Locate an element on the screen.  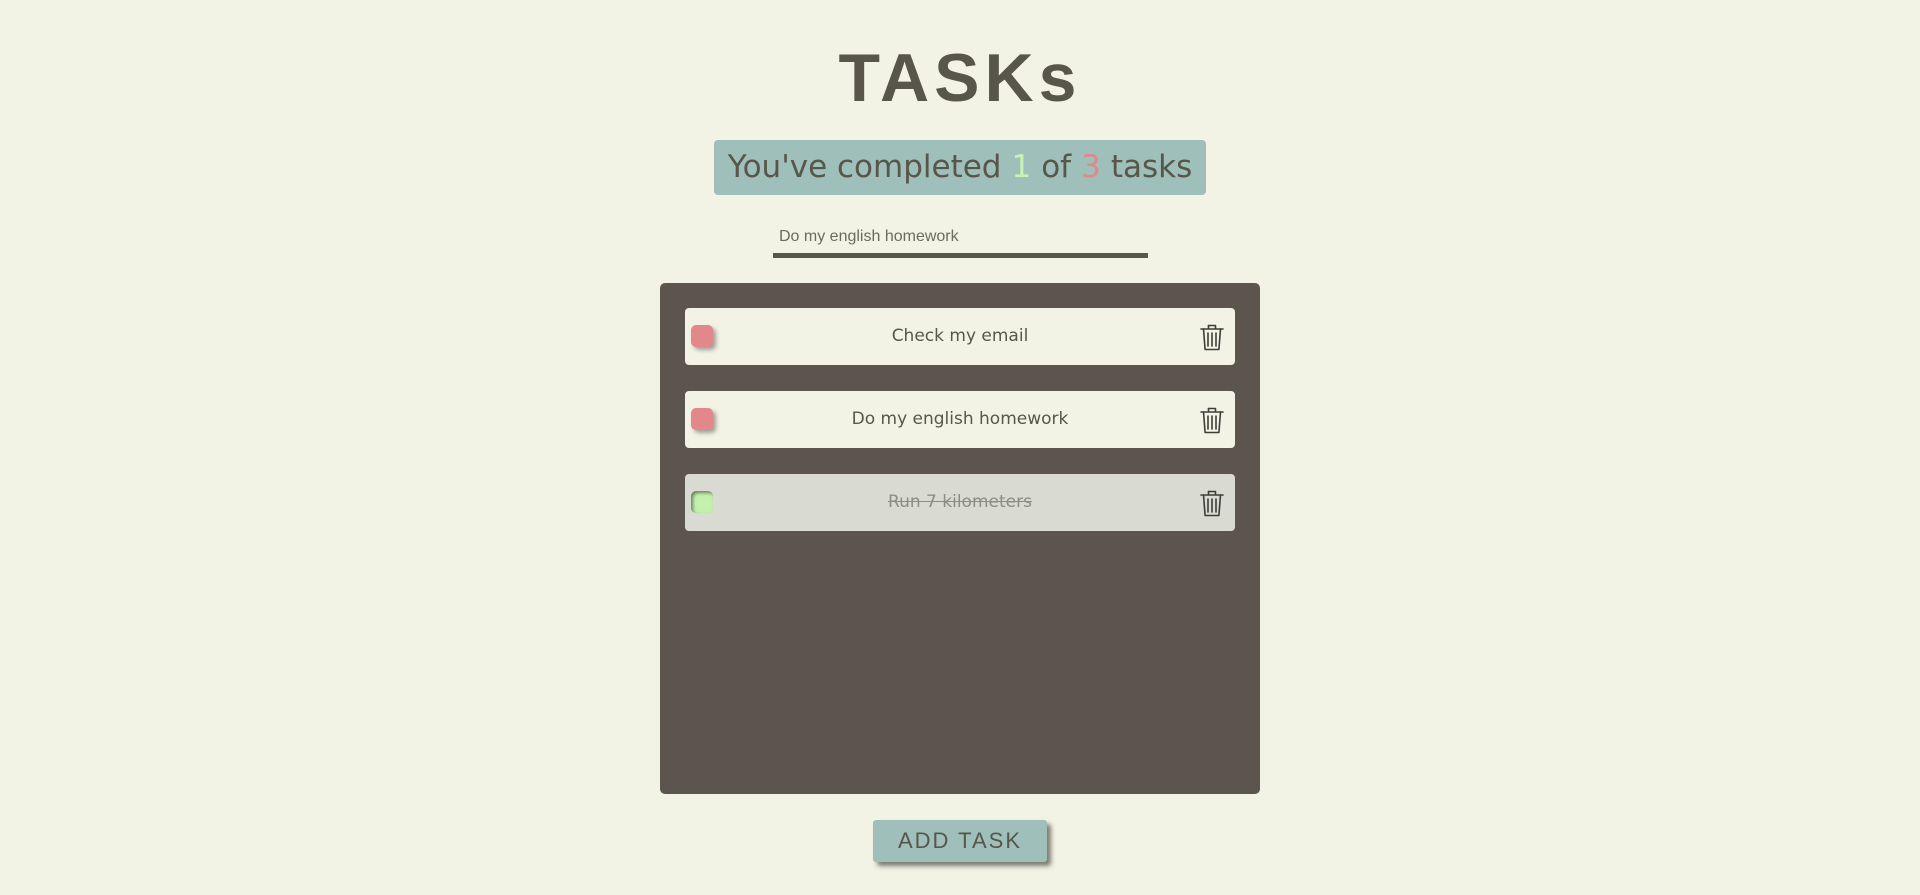
task-label: Do my english homework is located at coordinates (960, 419).